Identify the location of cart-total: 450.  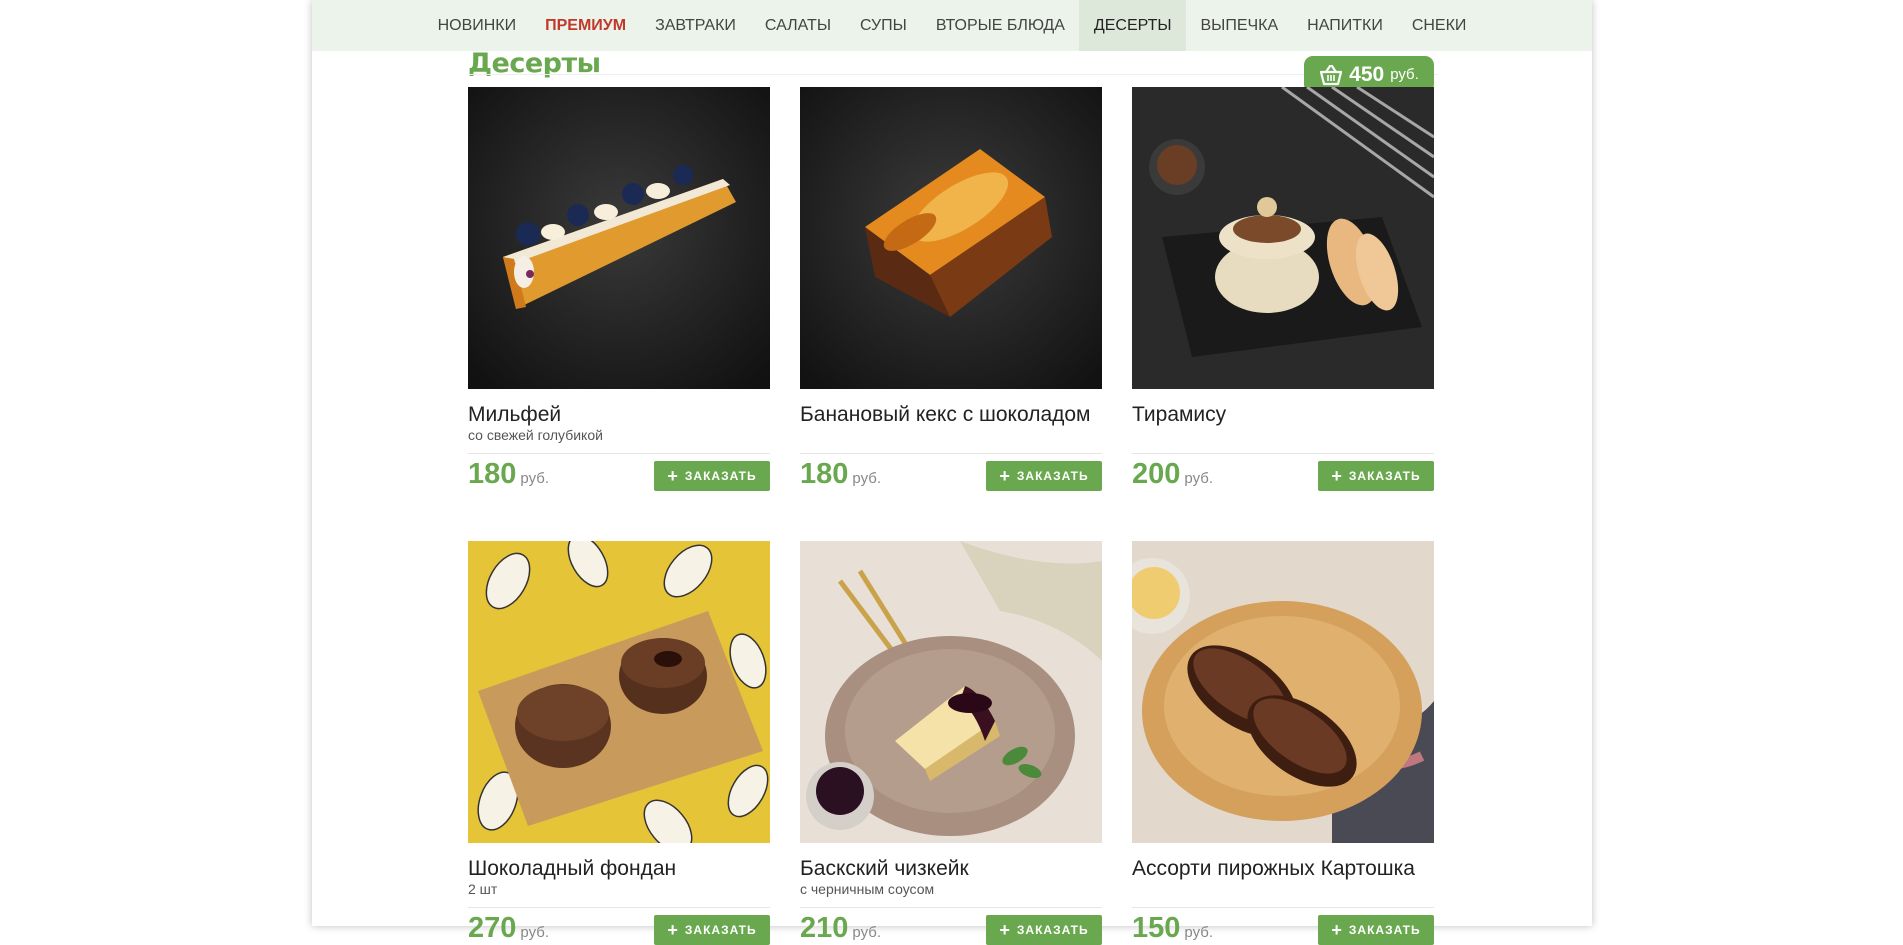
(1367, 74).